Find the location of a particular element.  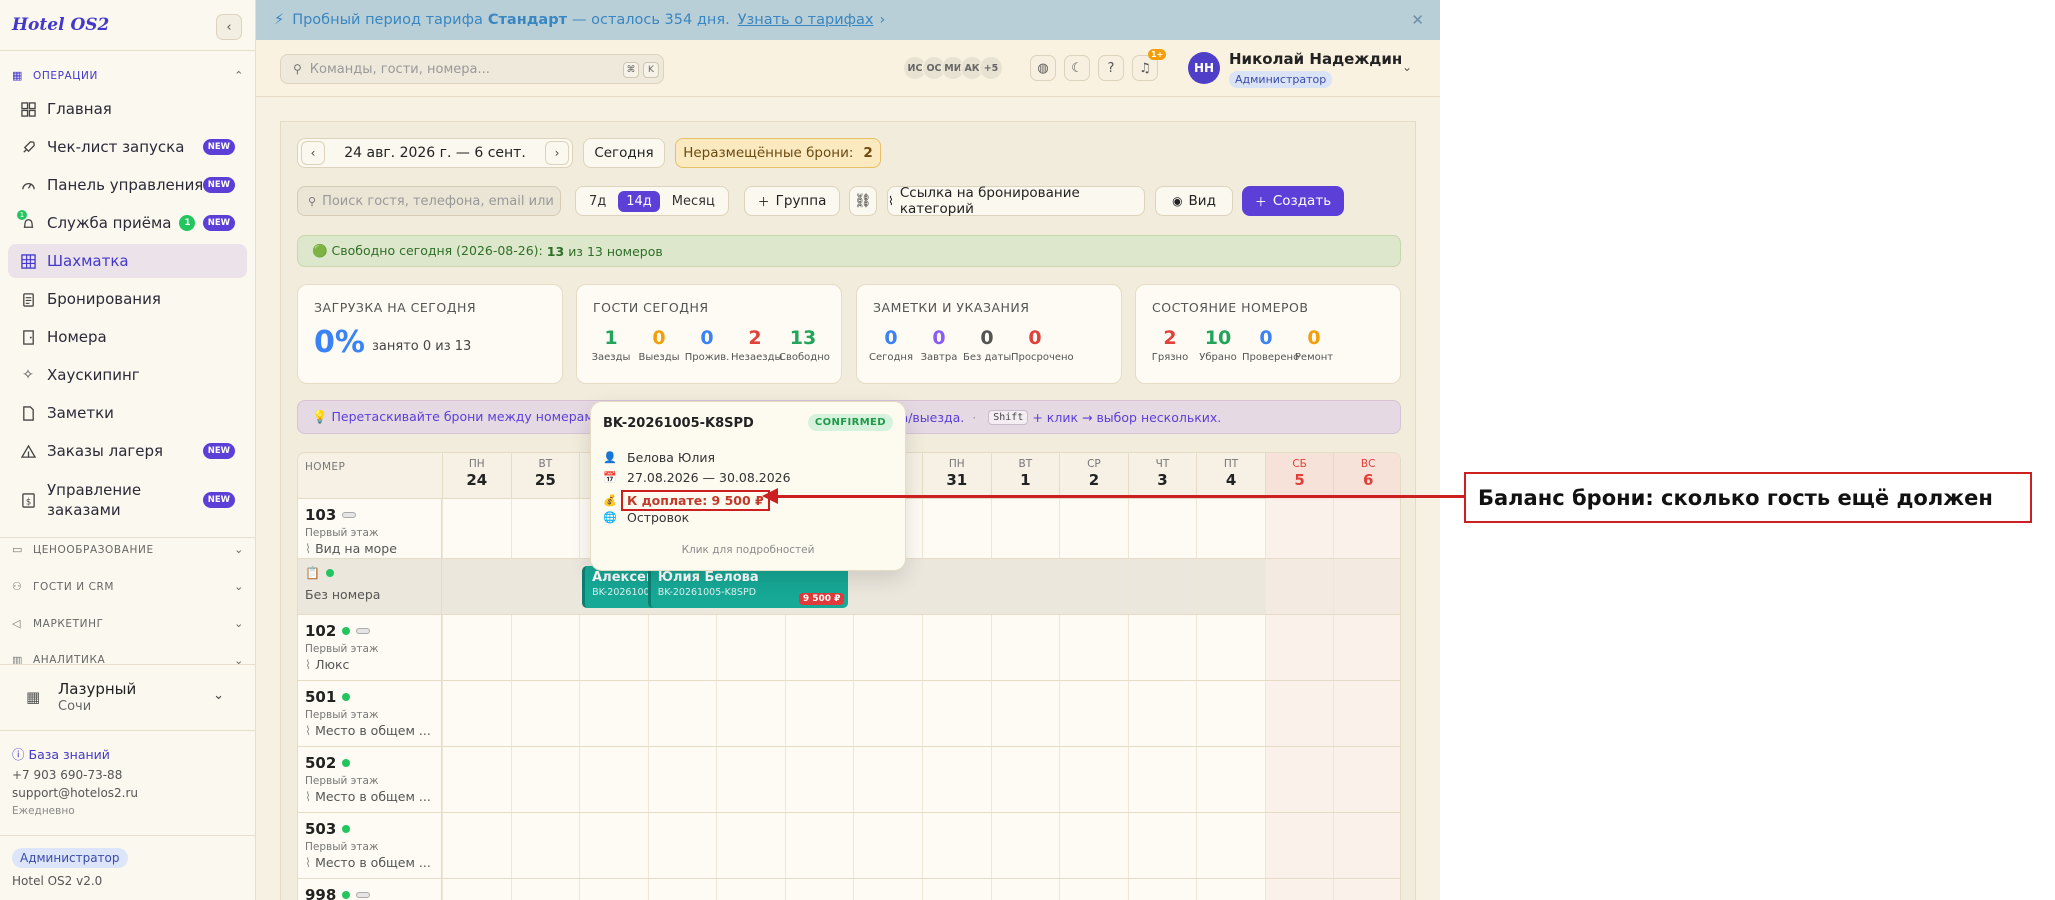

prev-period-button: ‹ is located at coordinates (313, 153).